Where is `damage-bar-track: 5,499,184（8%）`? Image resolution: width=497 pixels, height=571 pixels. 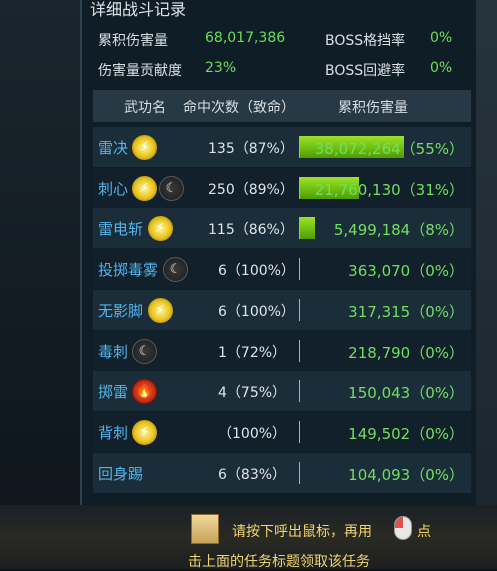 damage-bar-track: 5,499,184（8%） is located at coordinates (384, 228).